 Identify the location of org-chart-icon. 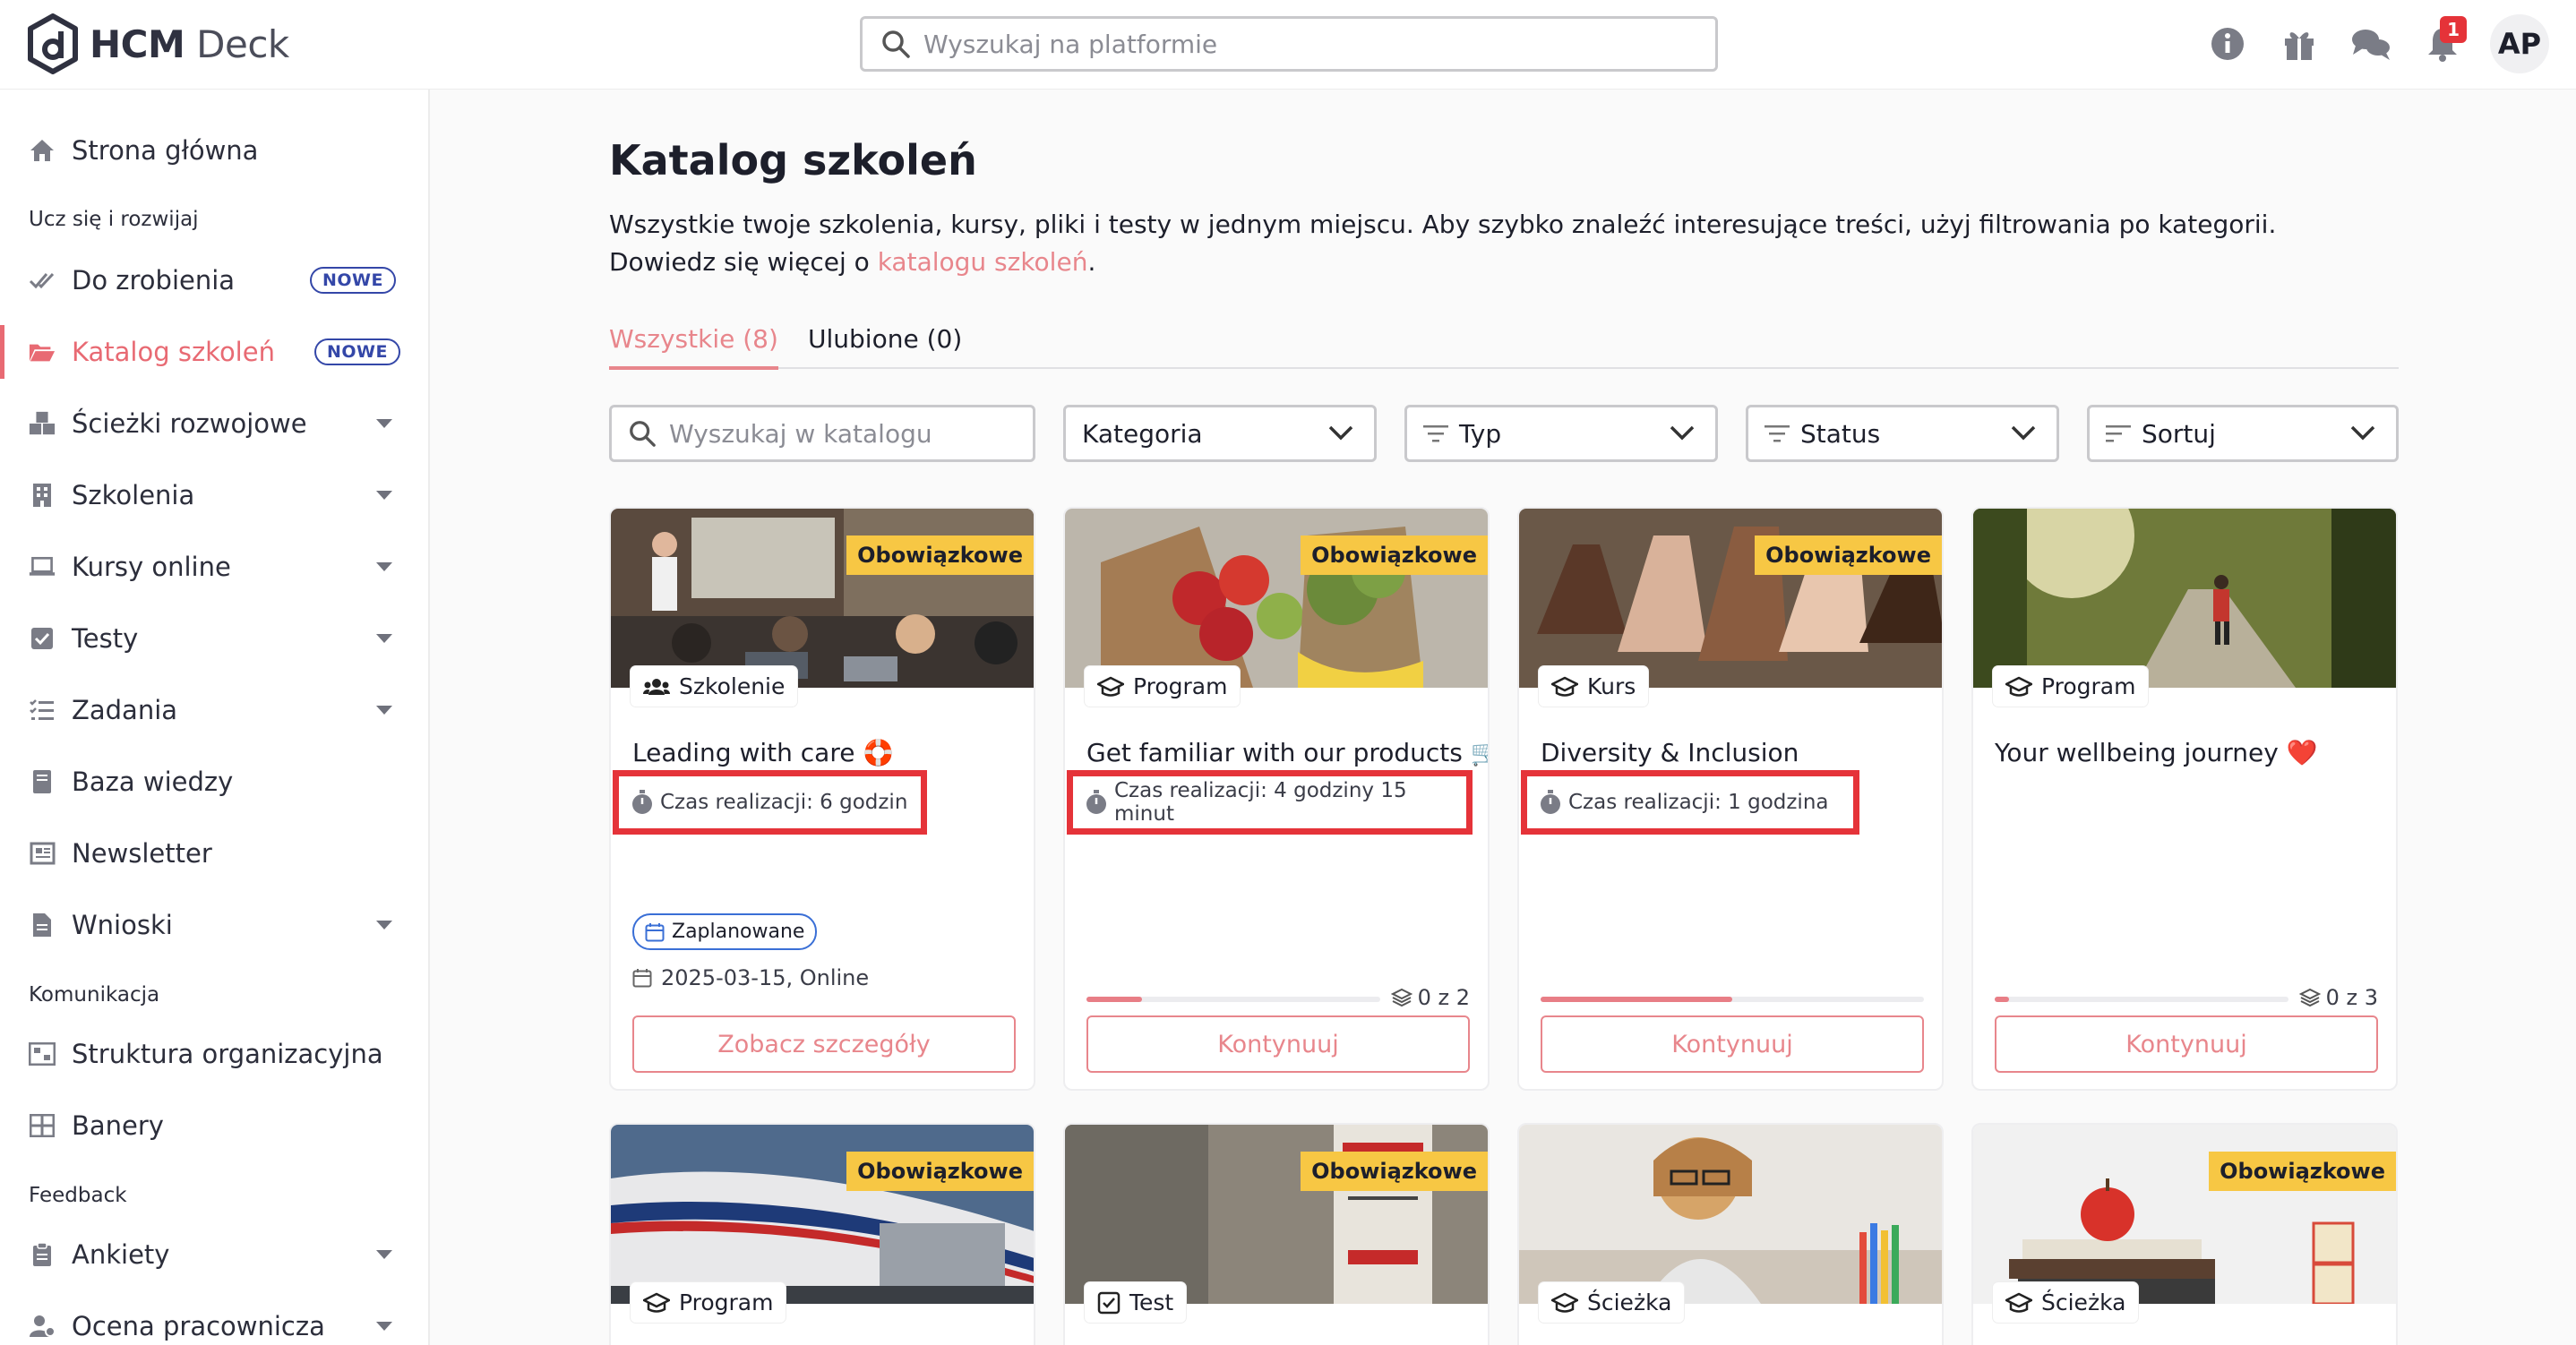
(42, 1054).